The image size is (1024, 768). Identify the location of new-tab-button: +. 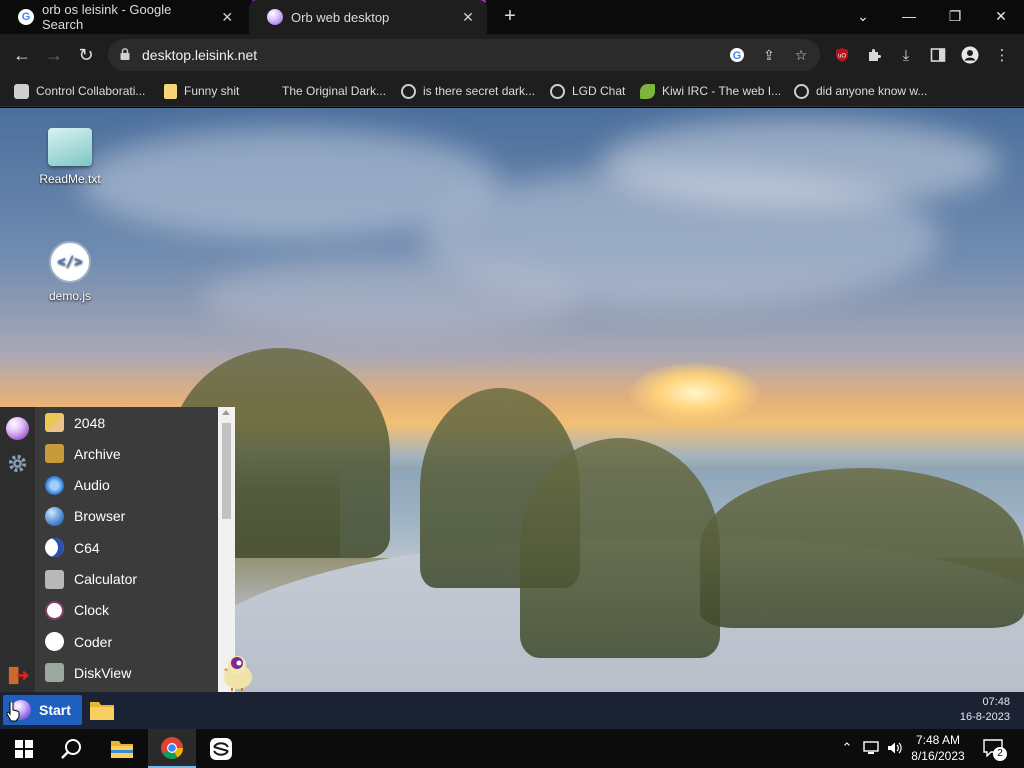
(510, 17).